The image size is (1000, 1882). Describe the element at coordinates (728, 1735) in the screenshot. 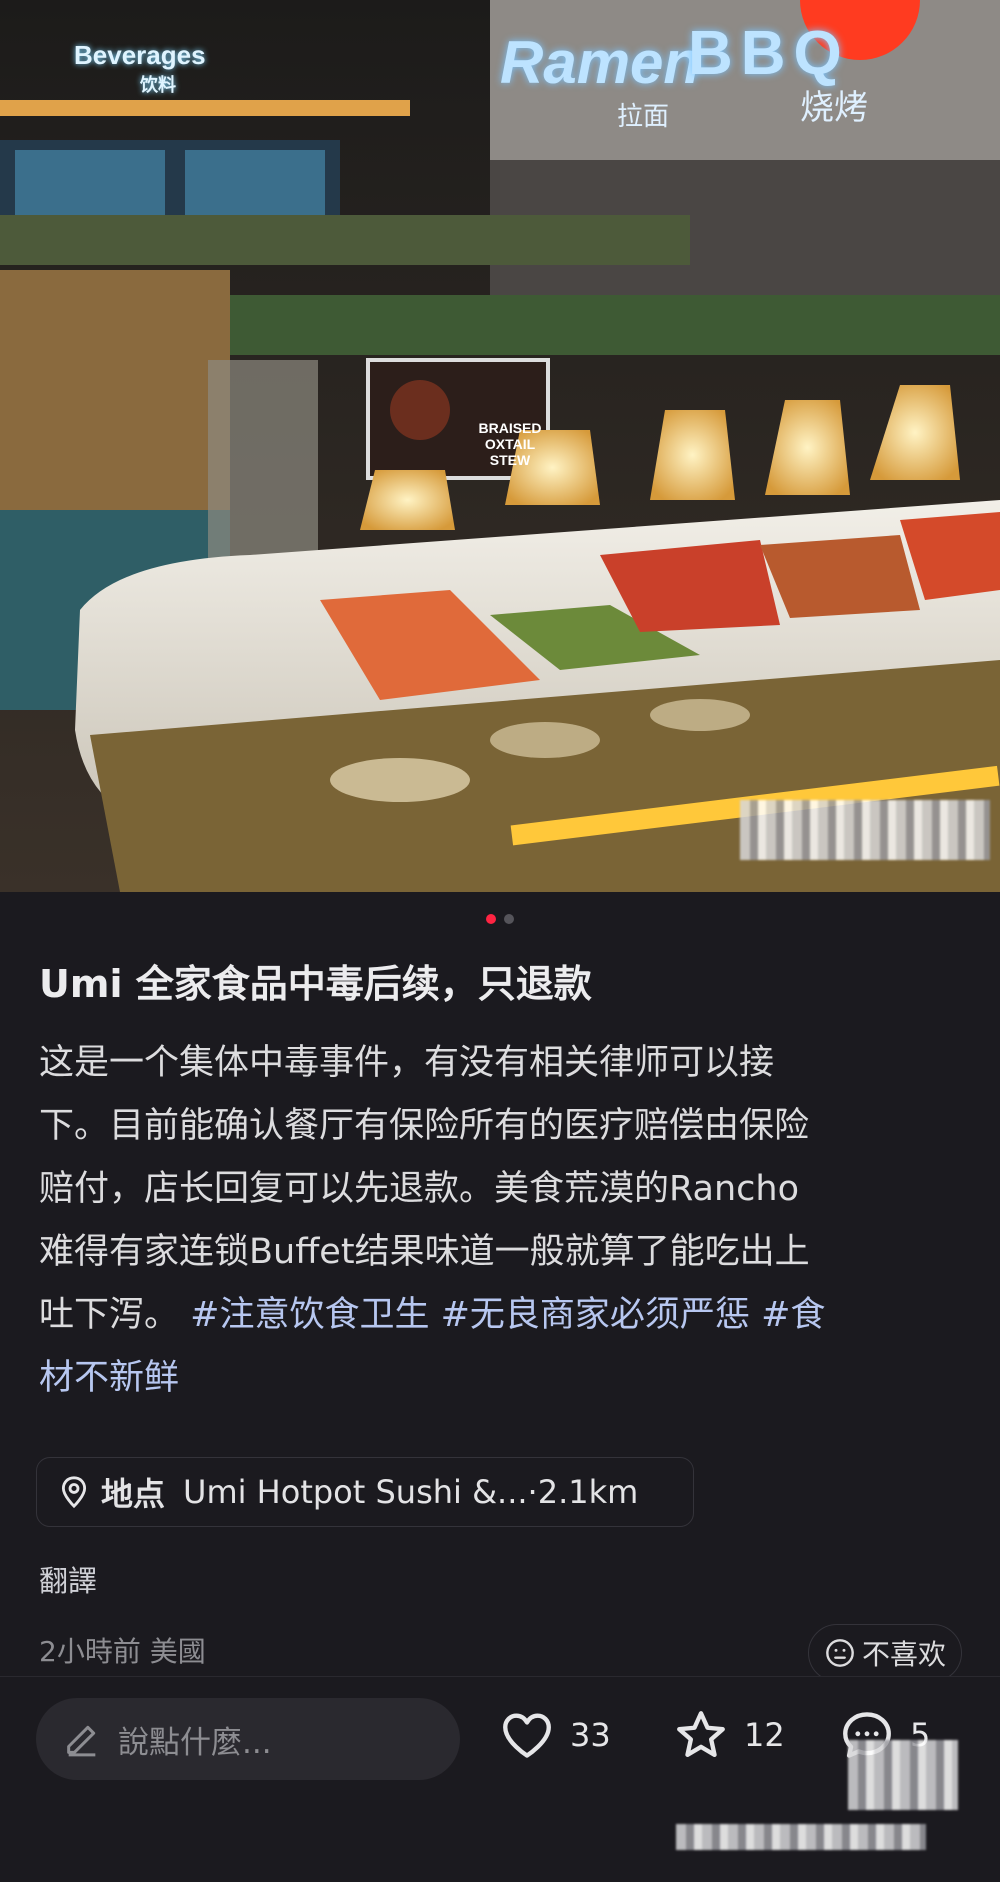

I see `favorite-button: 12` at that location.